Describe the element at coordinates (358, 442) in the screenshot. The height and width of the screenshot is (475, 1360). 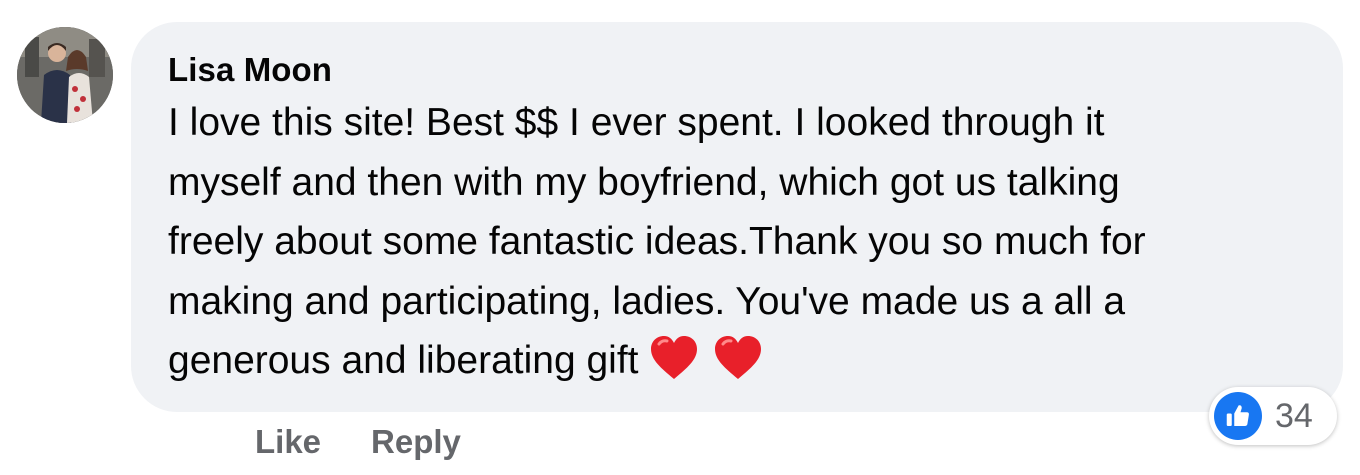
I see `comment-actions: Like Reply` at that location.